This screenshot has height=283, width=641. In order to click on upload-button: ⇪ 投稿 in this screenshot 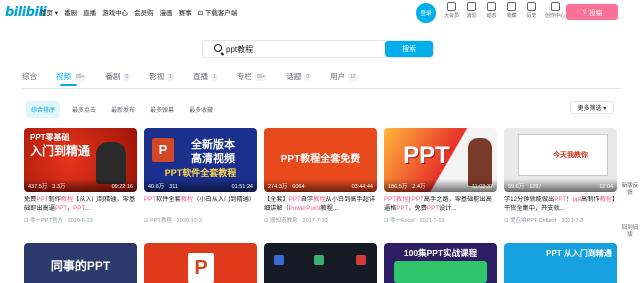, I will do `click(592, 12)`.